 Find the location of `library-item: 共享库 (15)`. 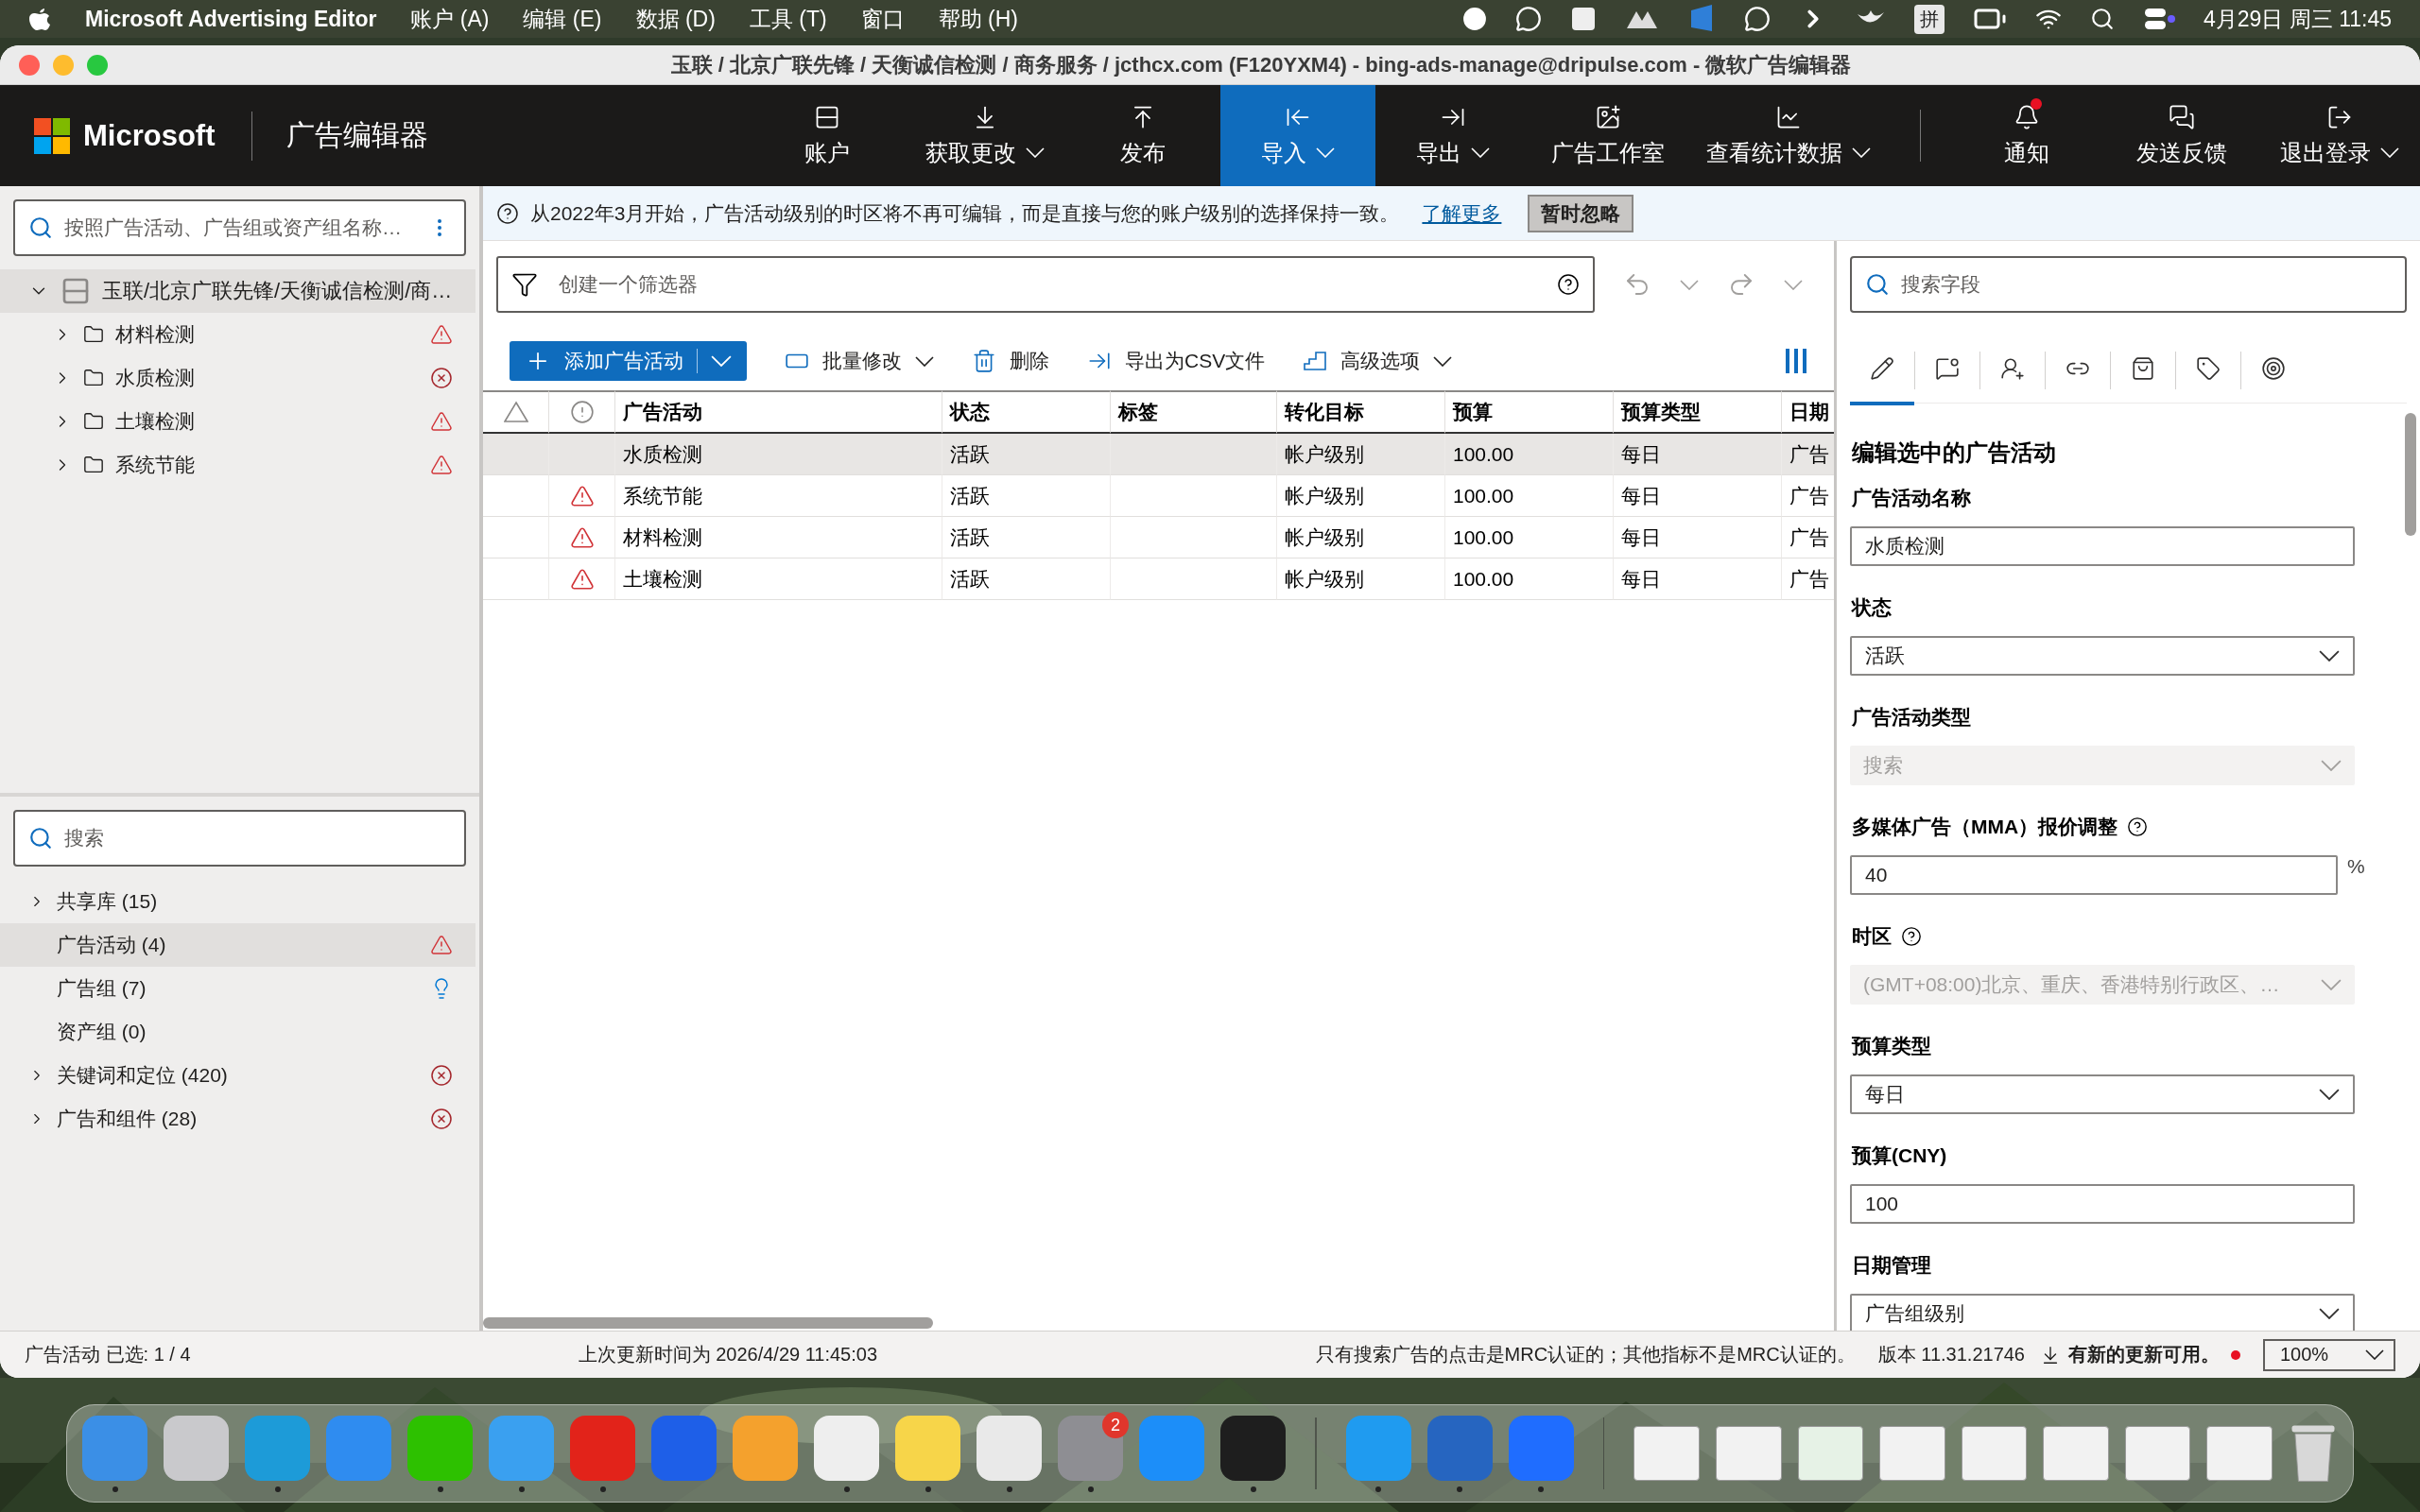

library-item: 共享库 (15) is located at coordinates (237, 901).